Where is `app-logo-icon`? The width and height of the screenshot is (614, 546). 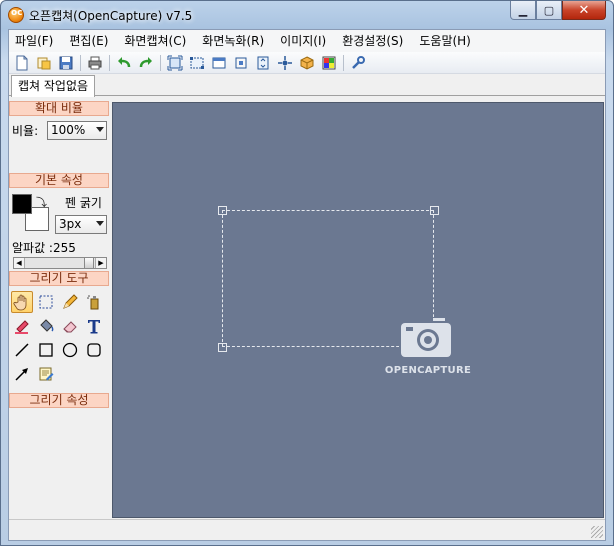 app-logo-icon is located at coordinates (16, 15).